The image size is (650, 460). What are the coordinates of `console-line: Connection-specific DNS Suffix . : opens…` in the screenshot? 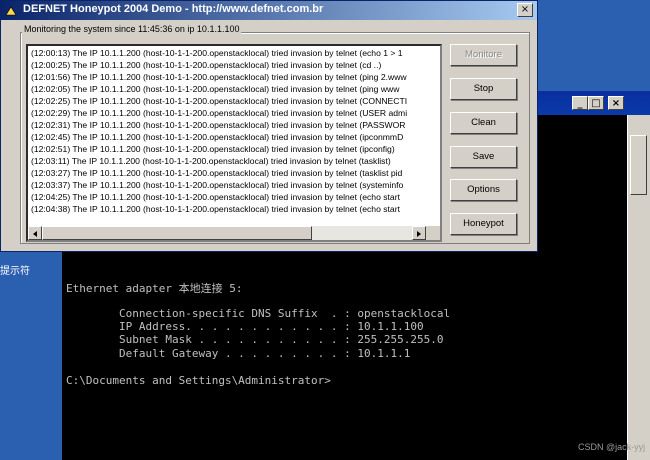 It's located at (258, 313).